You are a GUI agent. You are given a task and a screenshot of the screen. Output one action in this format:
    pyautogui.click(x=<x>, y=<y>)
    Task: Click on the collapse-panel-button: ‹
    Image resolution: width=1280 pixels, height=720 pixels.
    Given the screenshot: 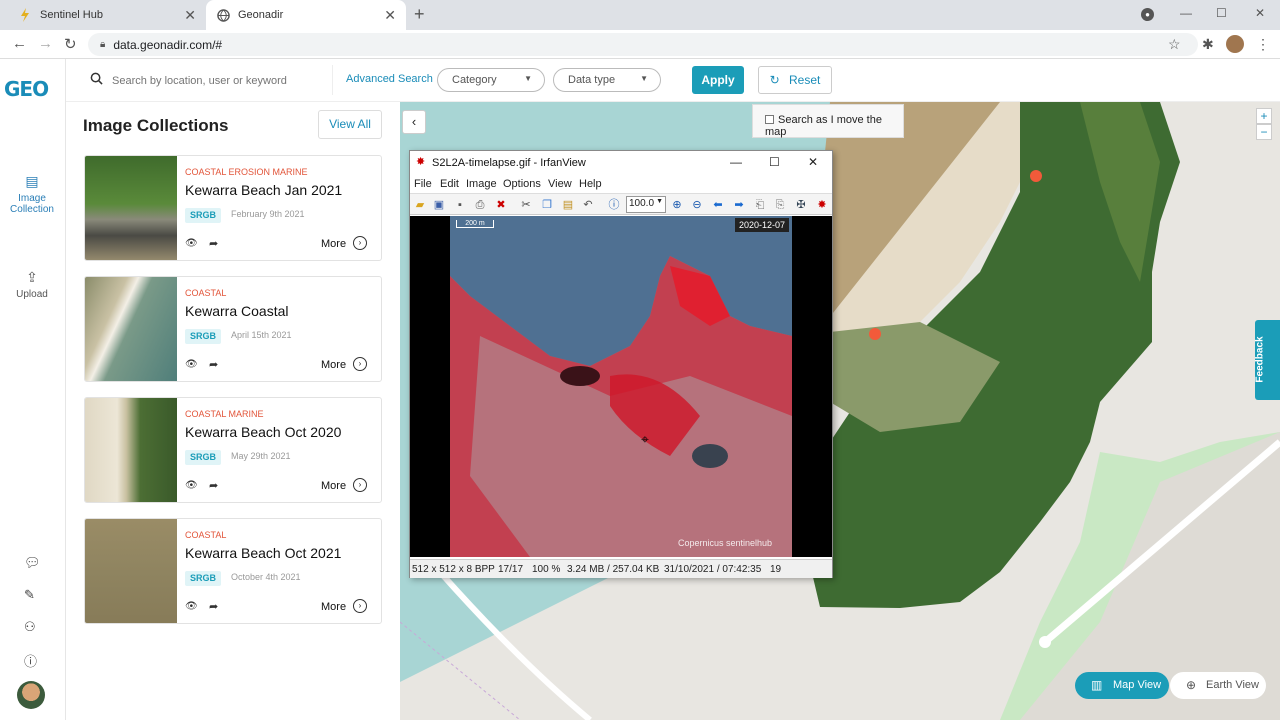 What is the action you would take?
    pyautogui.click(x=414, y=122)
    